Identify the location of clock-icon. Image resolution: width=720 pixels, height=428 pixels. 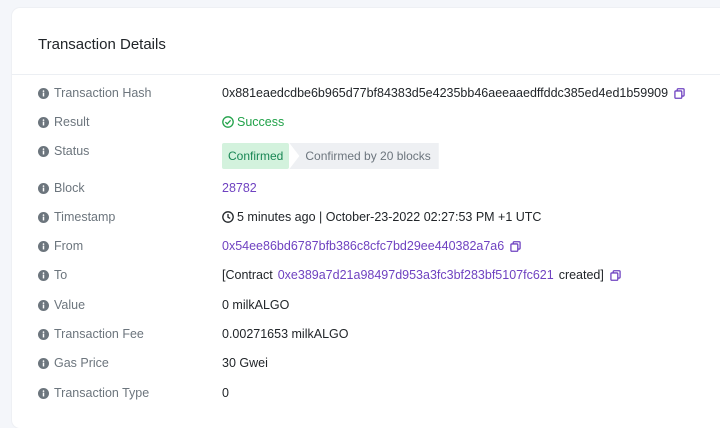
(228, 217).